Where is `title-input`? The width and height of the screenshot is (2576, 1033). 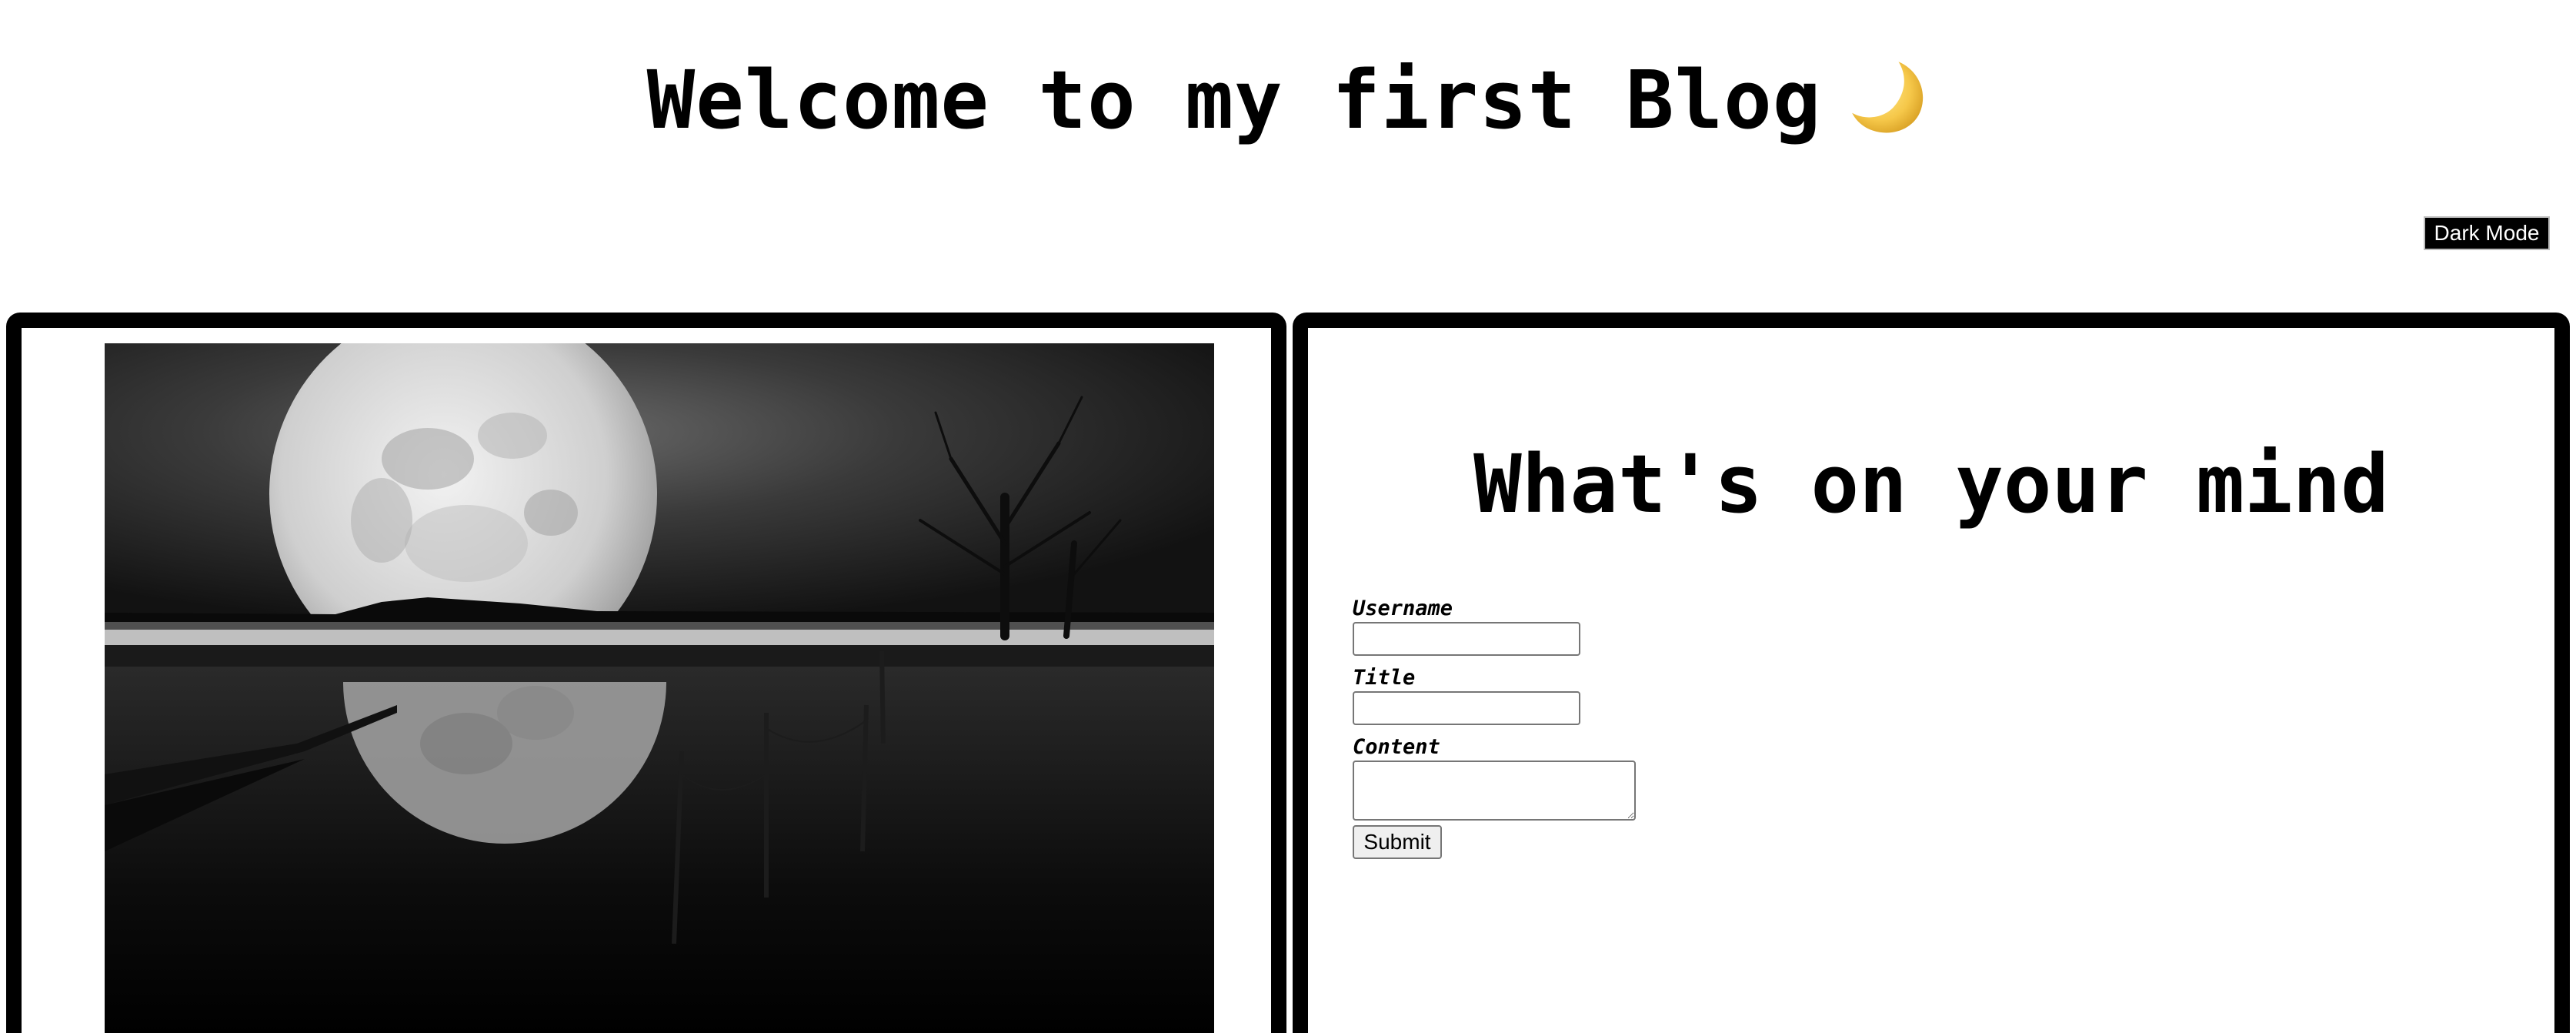 title-input is located at coordinates (1467, 708).